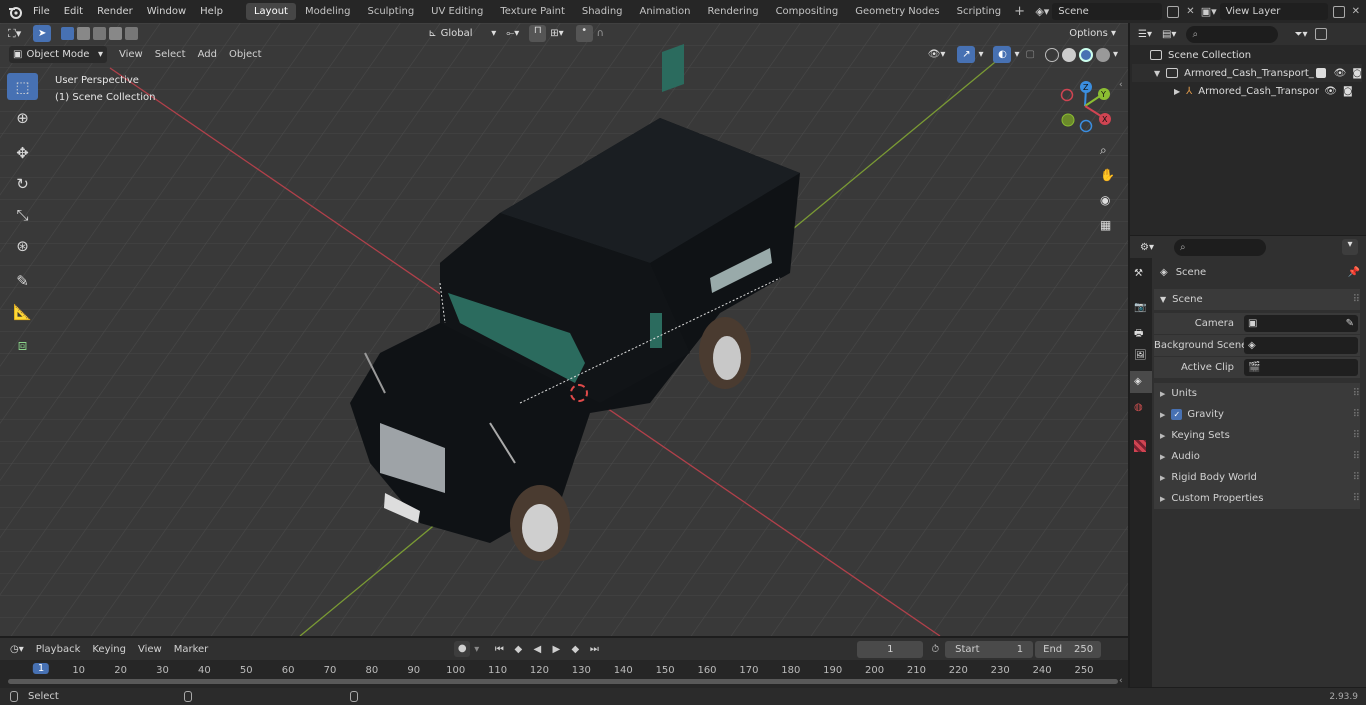  I want to click on pin-icon: 📌, so click(1354, 272).